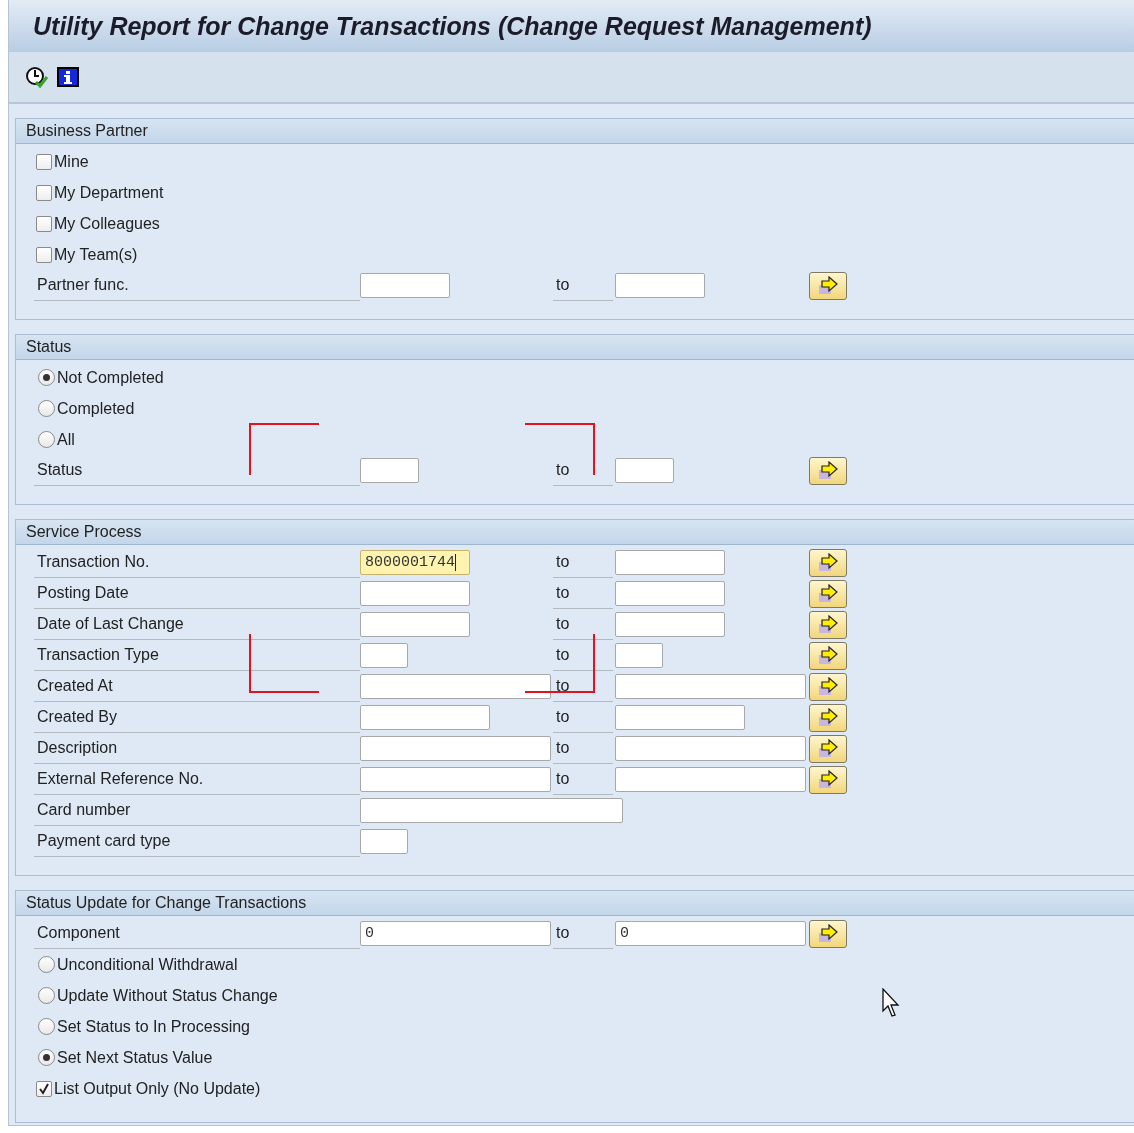  Describe the element at coordinates (147, 964) in the screenshot. I see `radio-label: Unconditional Withdrawal` at that location.